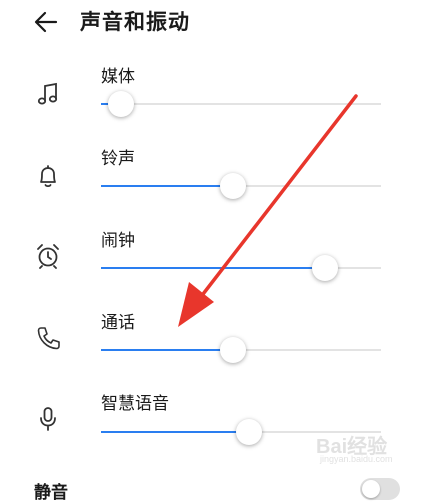 The height and width of the screenshot is (503, 436). What do you see at coordinates (51, 493) in the screenshot?
I see `mute-label: 静音` at bounding box center [51, 493].